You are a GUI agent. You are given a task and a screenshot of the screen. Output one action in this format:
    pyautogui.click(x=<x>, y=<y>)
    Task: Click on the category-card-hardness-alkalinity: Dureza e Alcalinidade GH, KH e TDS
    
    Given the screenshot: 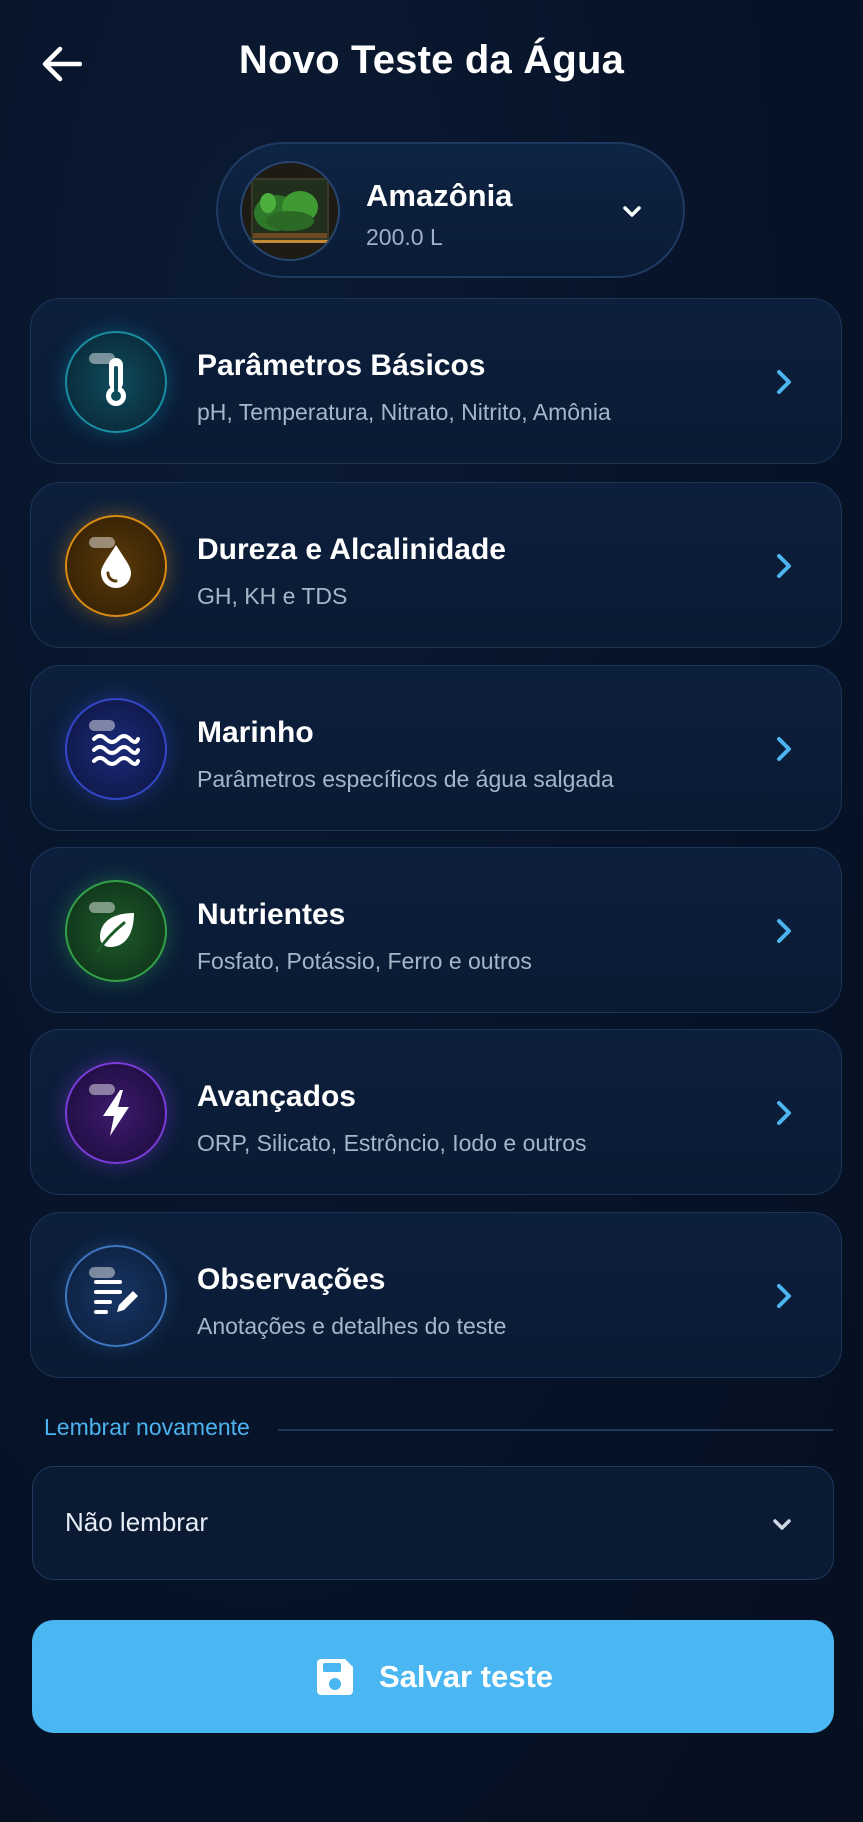 What is the action you would take?
    pyautogui.click(x=436, y=565)
    